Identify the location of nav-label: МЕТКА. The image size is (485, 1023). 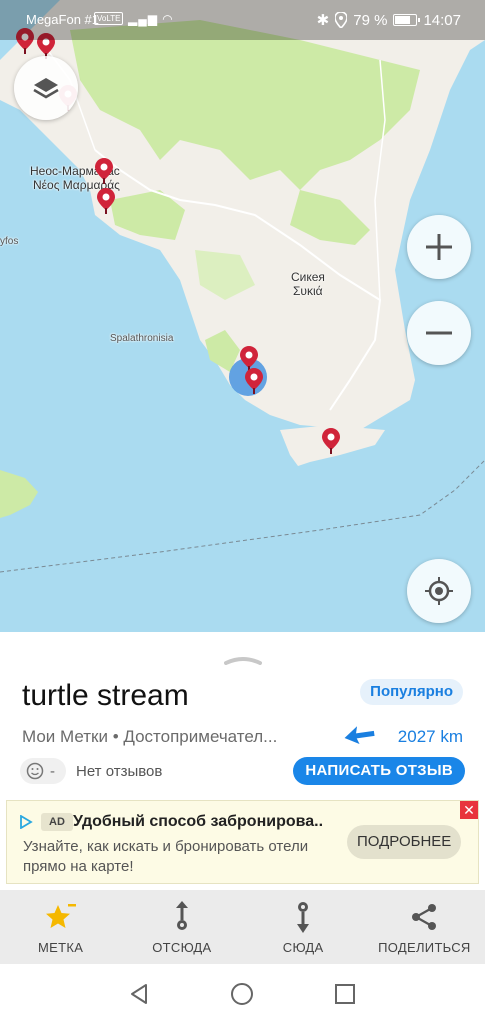
(61, 947).